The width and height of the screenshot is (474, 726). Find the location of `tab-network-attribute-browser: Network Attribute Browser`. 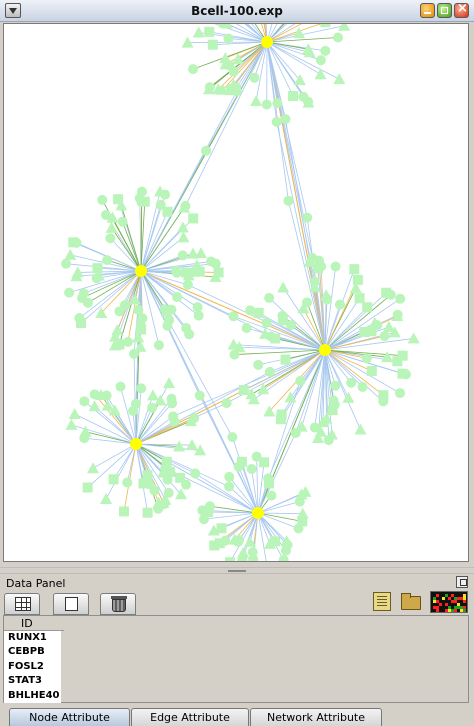

tab-network-attribute-browser: Network Attribute Browser is located at coordinates (316, 717).